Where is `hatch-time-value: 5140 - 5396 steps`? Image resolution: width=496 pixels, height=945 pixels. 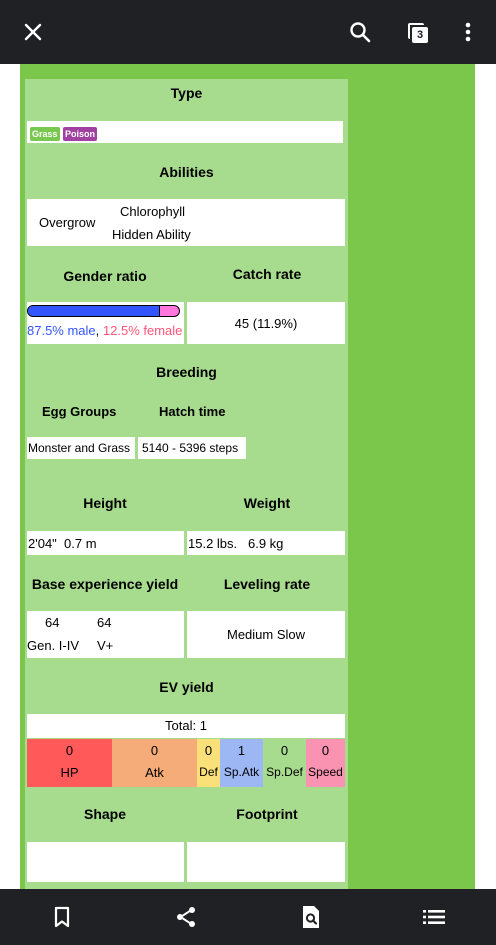 hatch-time-value: 5140 - 5396 steps is located at coordinates (190, 448).